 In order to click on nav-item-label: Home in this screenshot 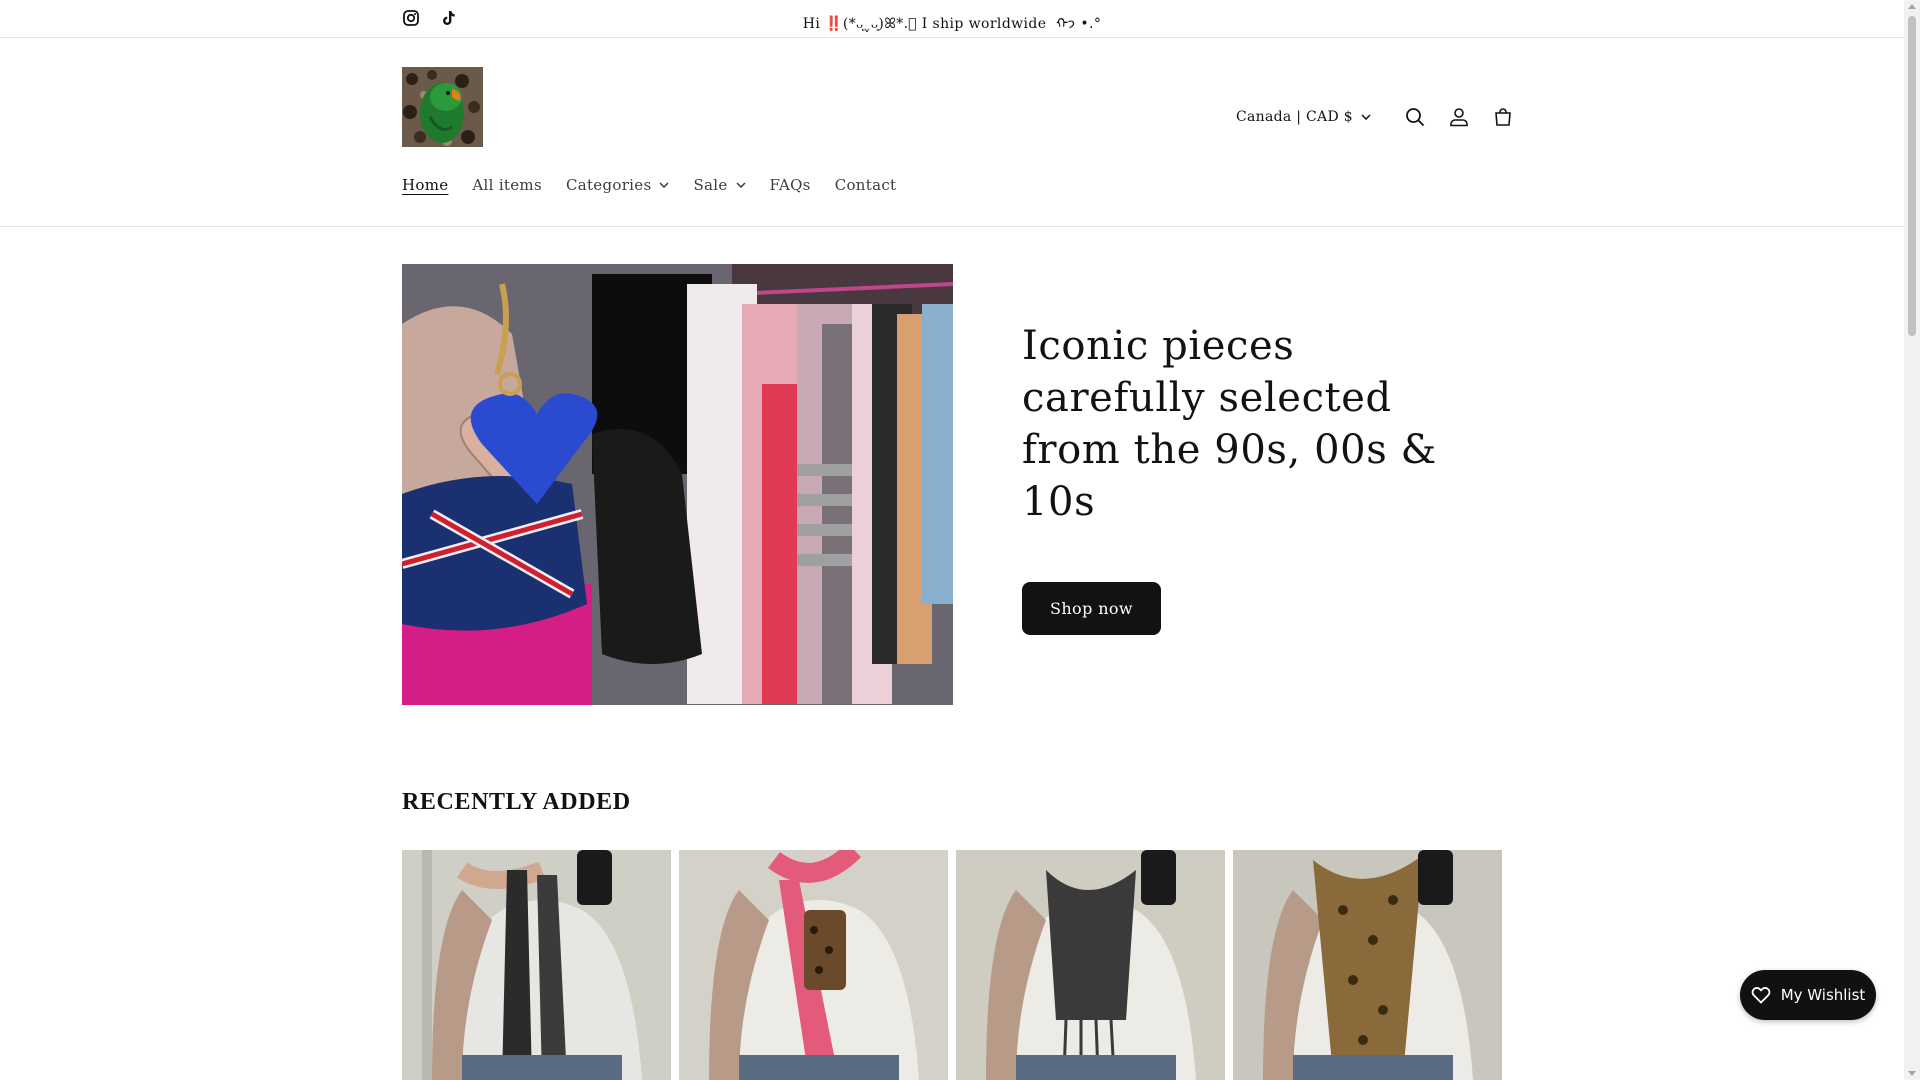, I will do `click(425, 185)`.